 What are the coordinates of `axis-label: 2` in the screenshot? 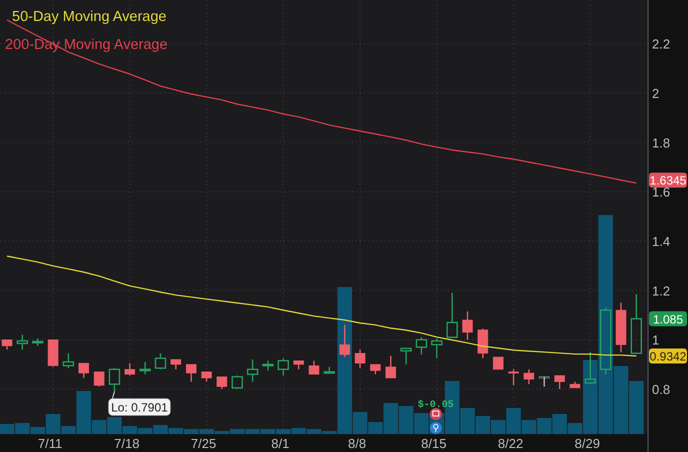 It's located at (656, 94).